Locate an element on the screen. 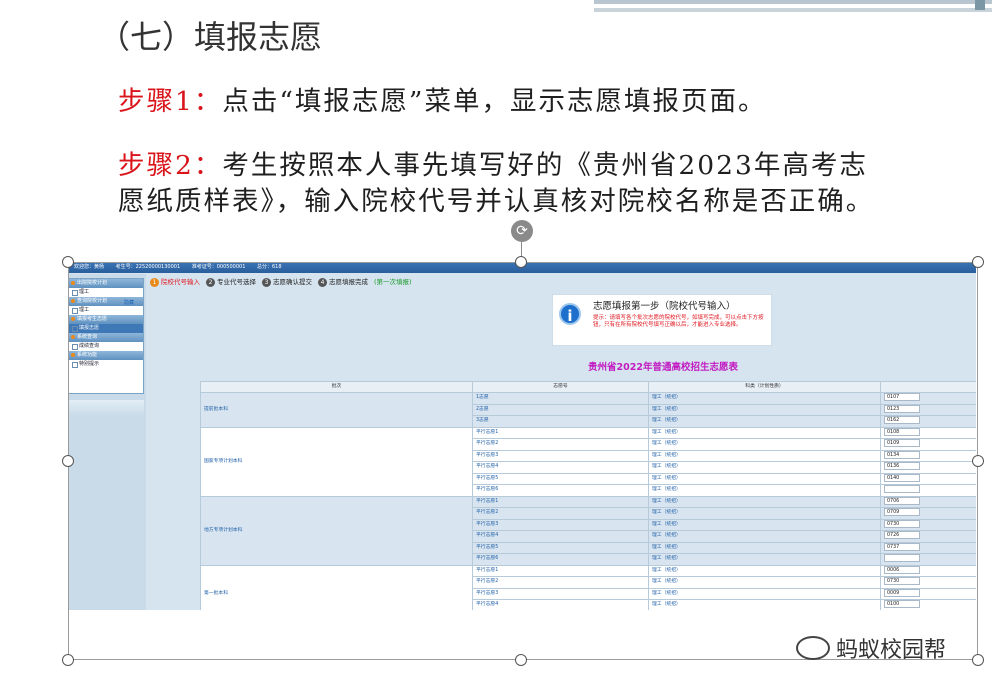 This screenshot has width=992, height=690. step2-label: 步骤2： is located at coordinates (170, 165).